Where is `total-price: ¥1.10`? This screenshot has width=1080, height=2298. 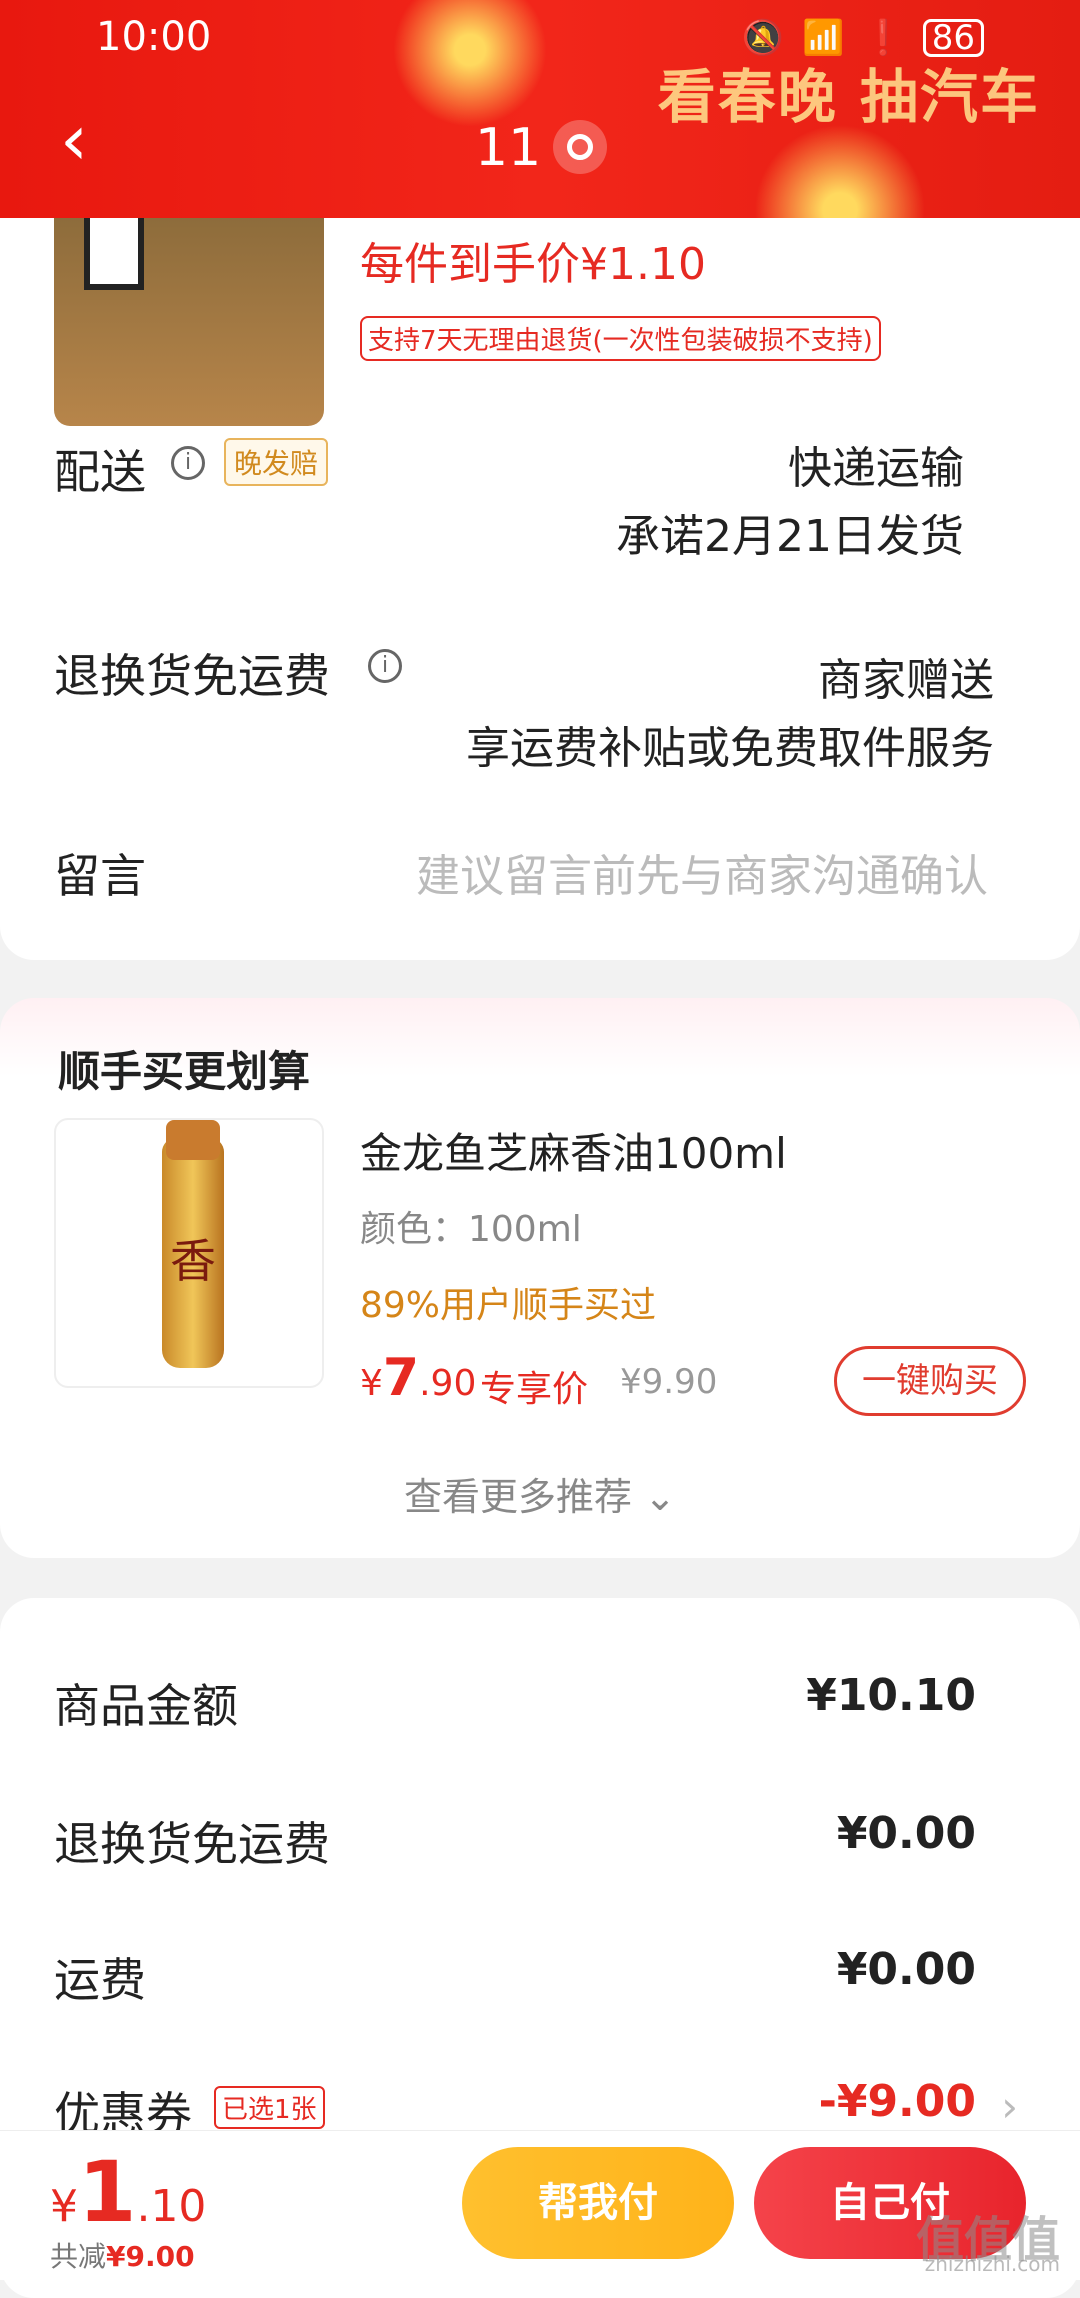
total-price: ¥1.10 is located at coordinates (128, 2192).